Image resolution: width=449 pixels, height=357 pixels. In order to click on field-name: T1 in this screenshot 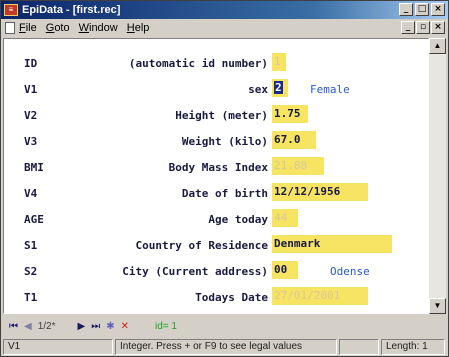, I will do `click(31, 297)`.